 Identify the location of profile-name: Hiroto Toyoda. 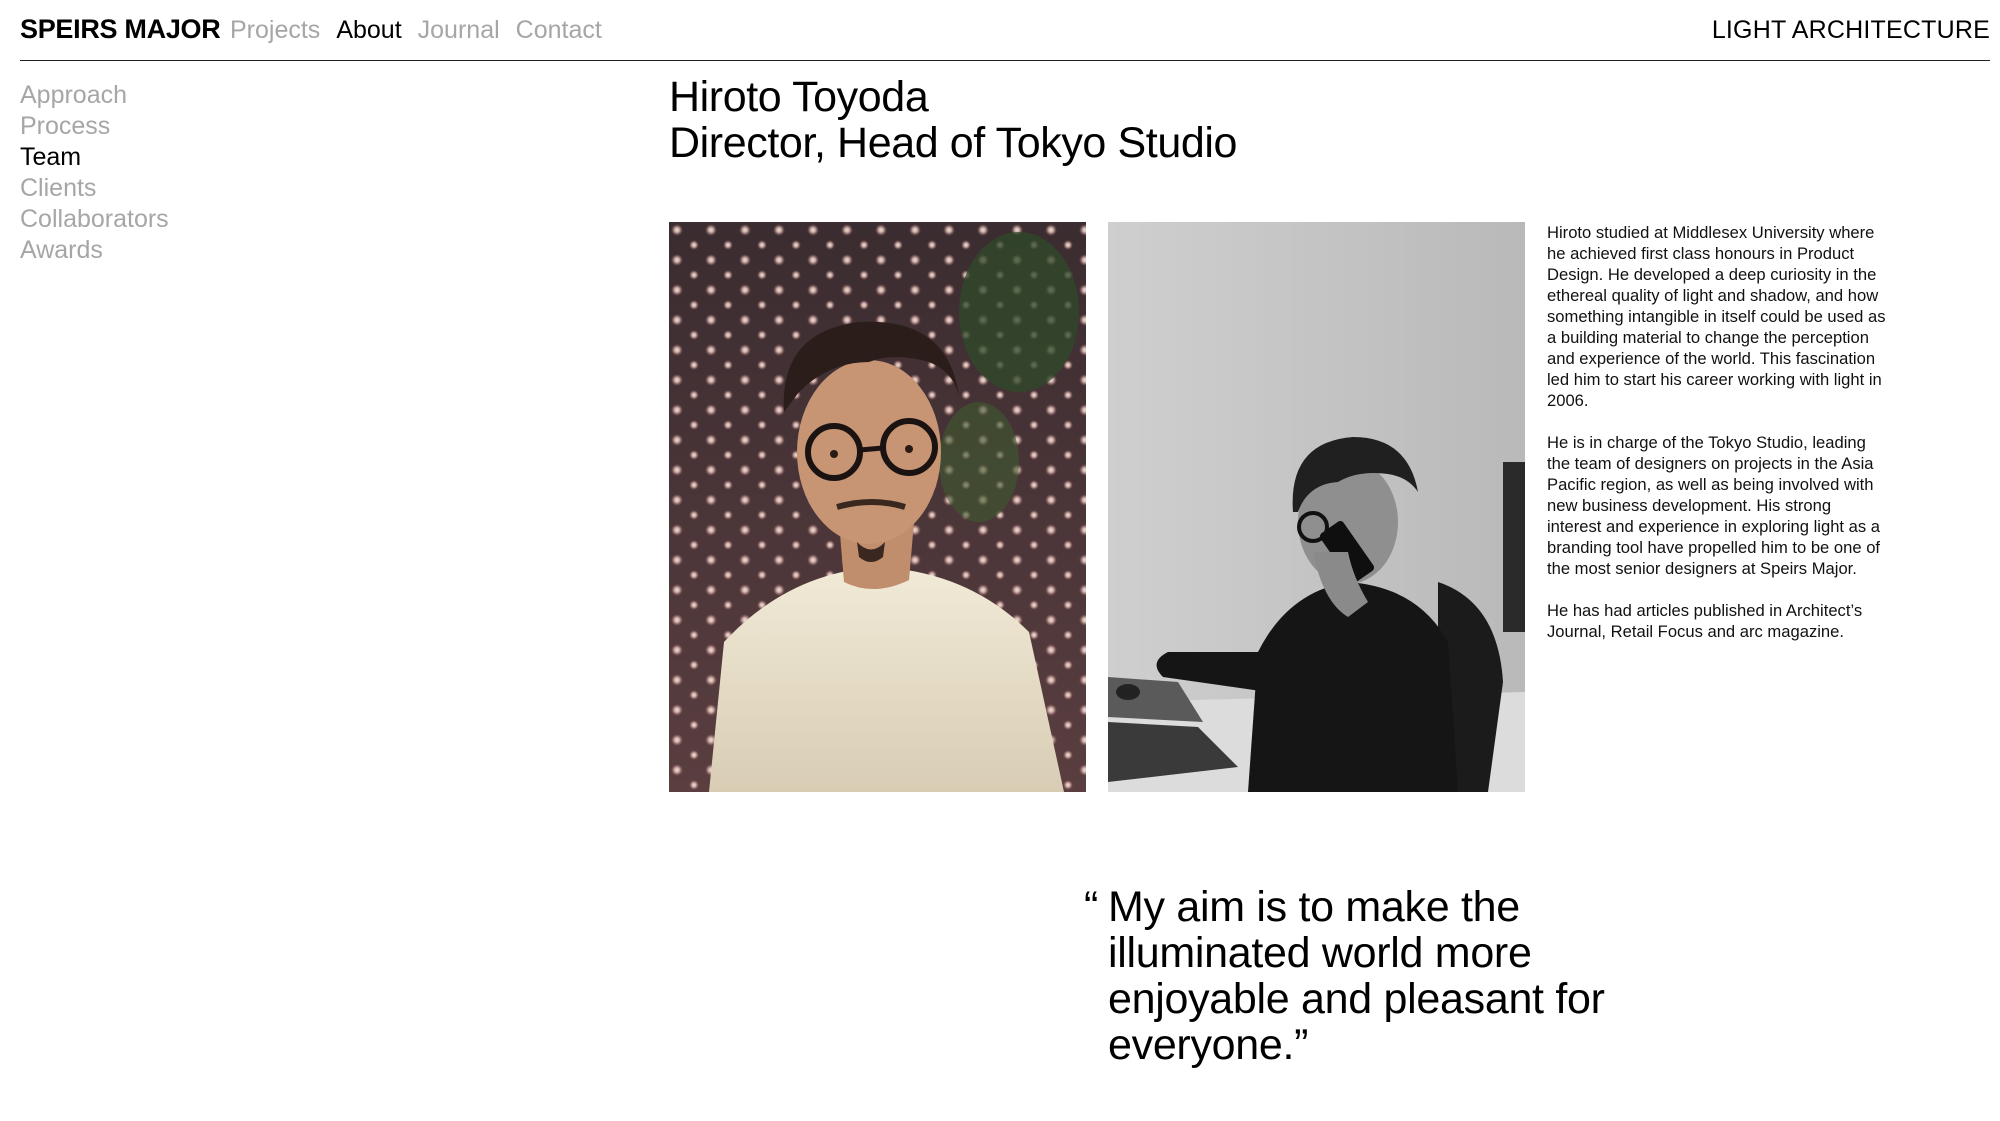
(799, 97).